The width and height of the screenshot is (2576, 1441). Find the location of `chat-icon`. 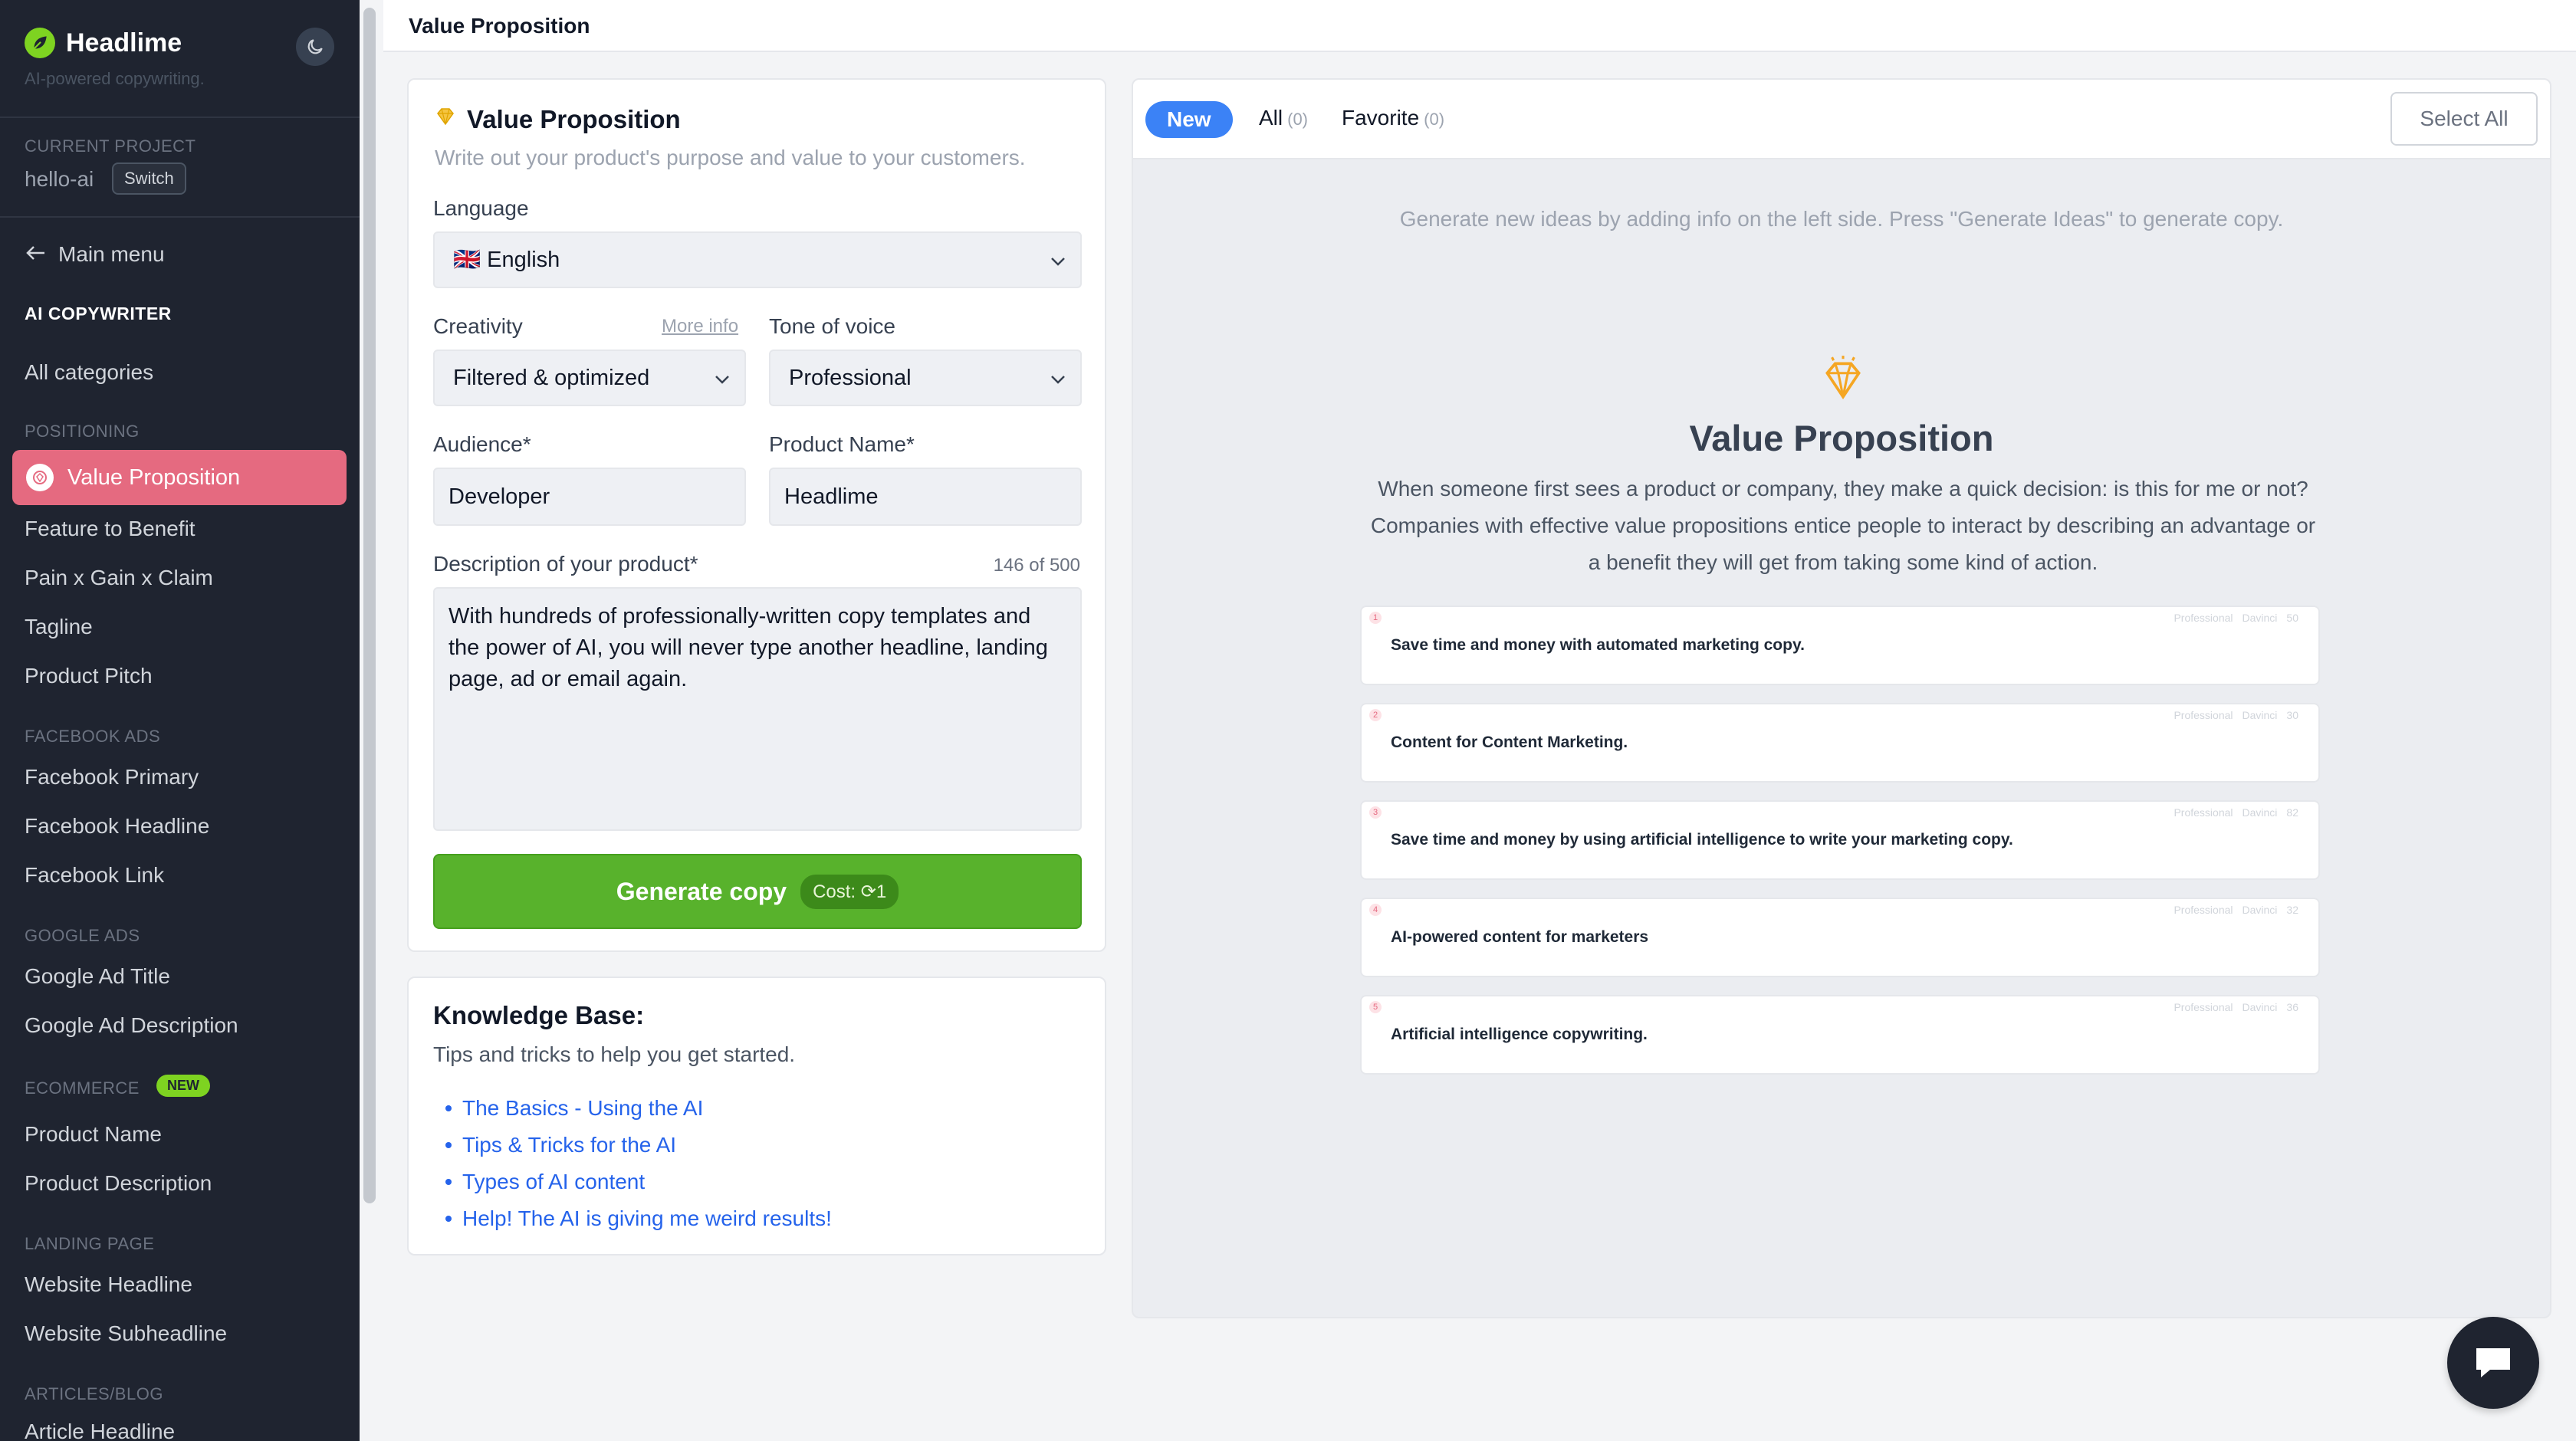

chat-icon is located at coordinates (2493, 1363).